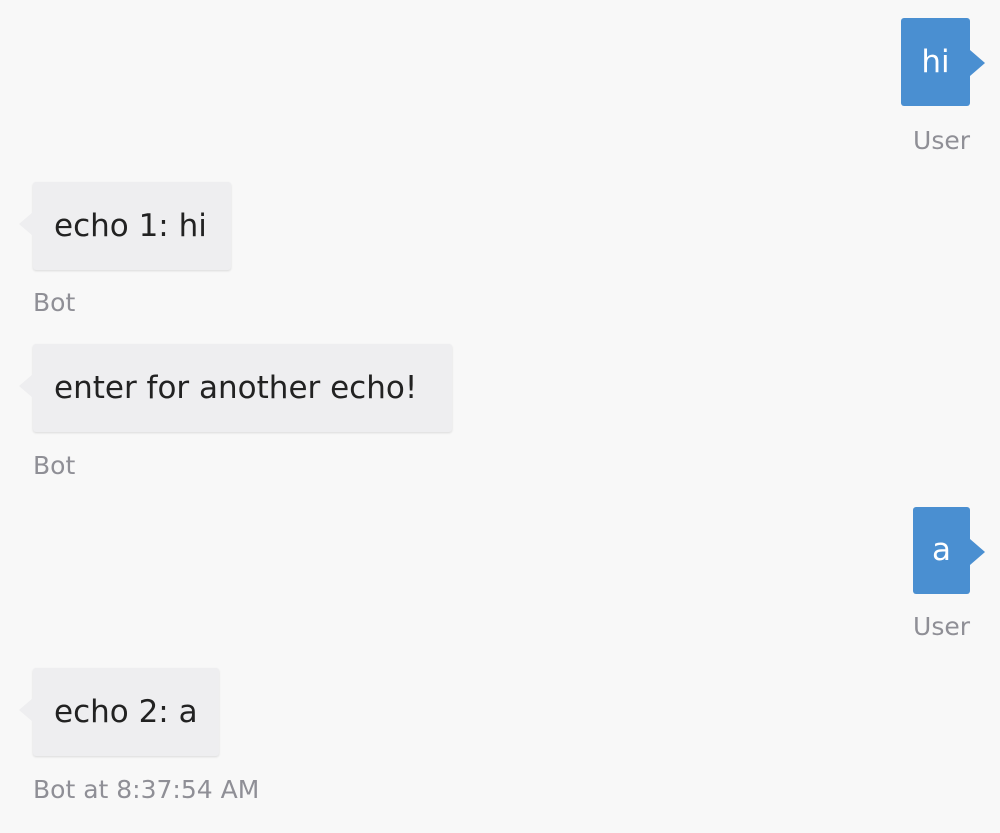  I want to click on message-text: echo 2: a, so click(126, 711).